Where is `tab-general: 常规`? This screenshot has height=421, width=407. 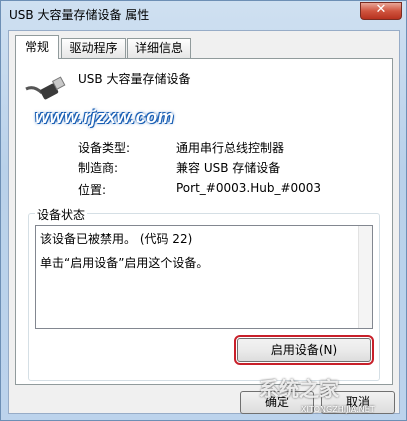 tab-general: 常规 is located at coordinates (37, 47).